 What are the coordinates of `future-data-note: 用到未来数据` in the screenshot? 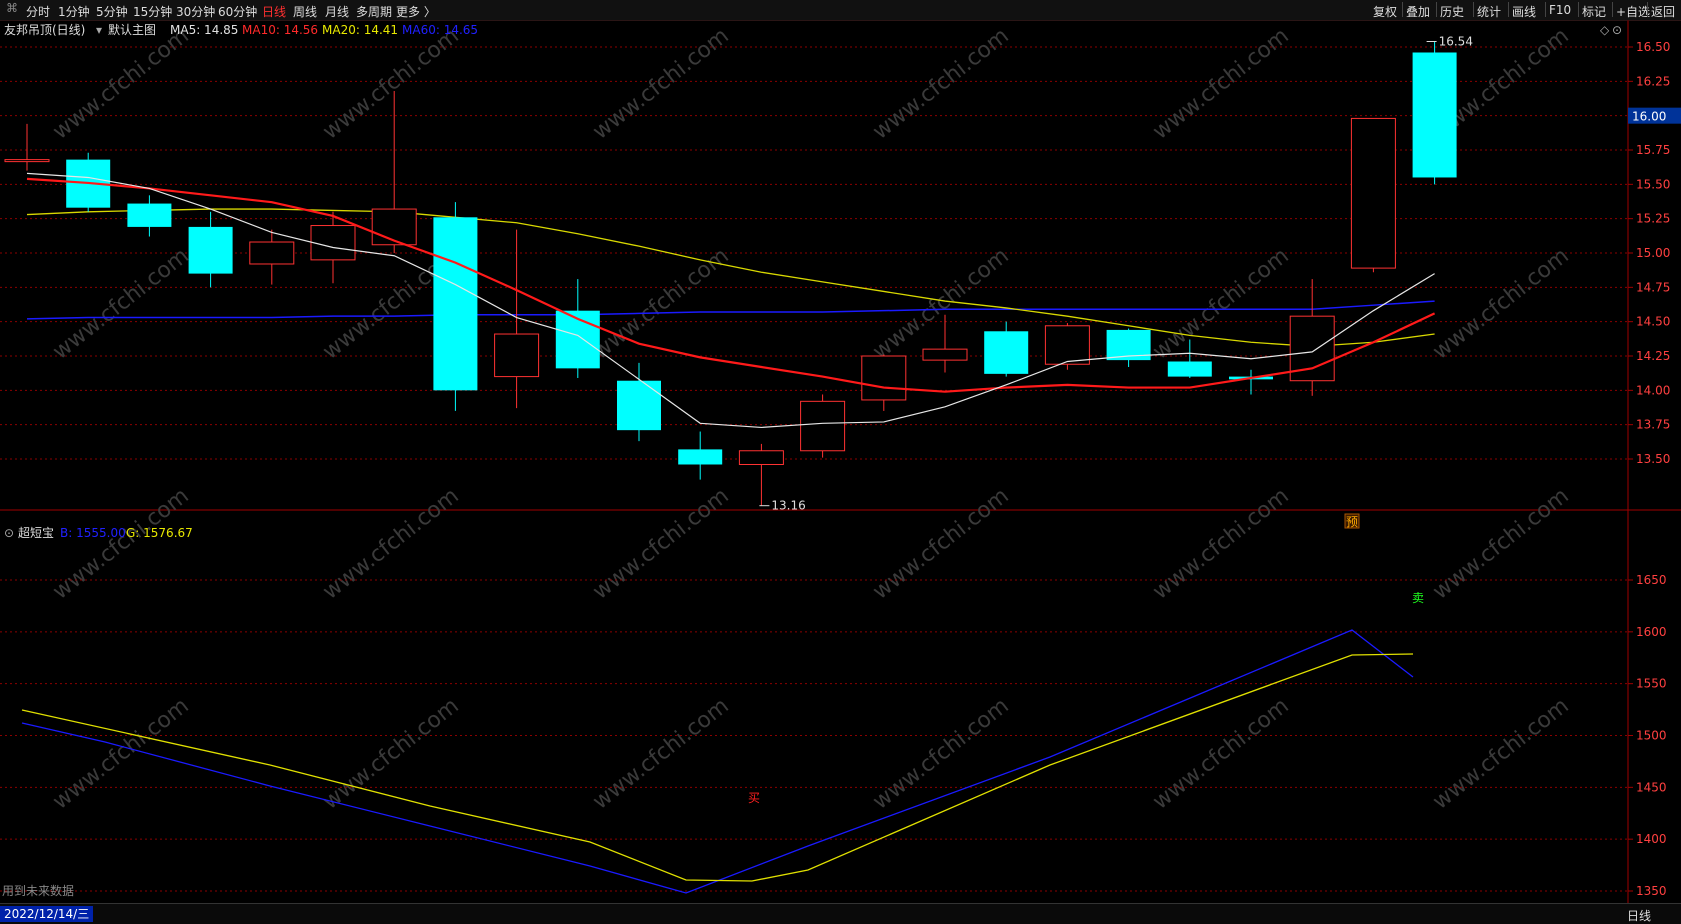 It's located at (38, 890).